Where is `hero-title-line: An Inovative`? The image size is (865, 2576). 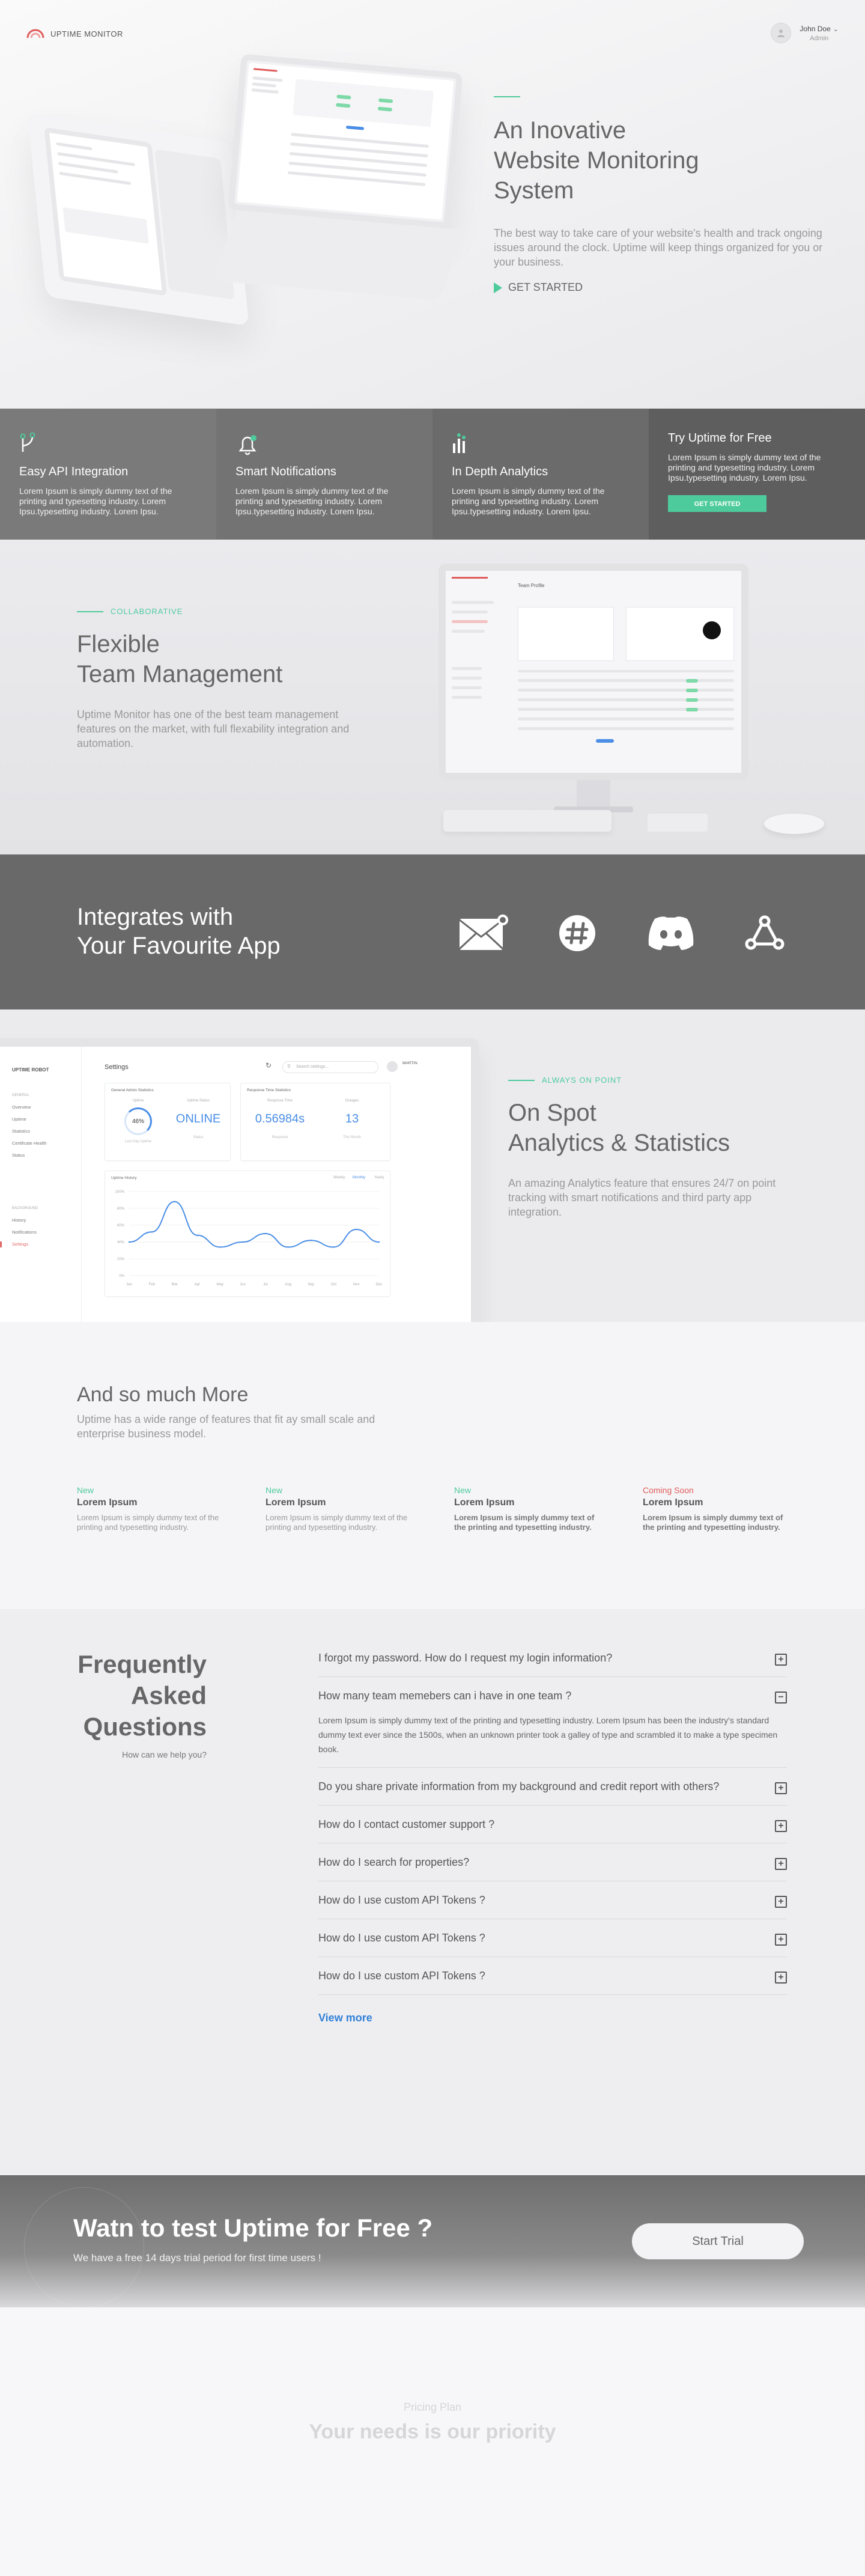 hero-title-line: An Inovative is located at coordinates (560, 130).